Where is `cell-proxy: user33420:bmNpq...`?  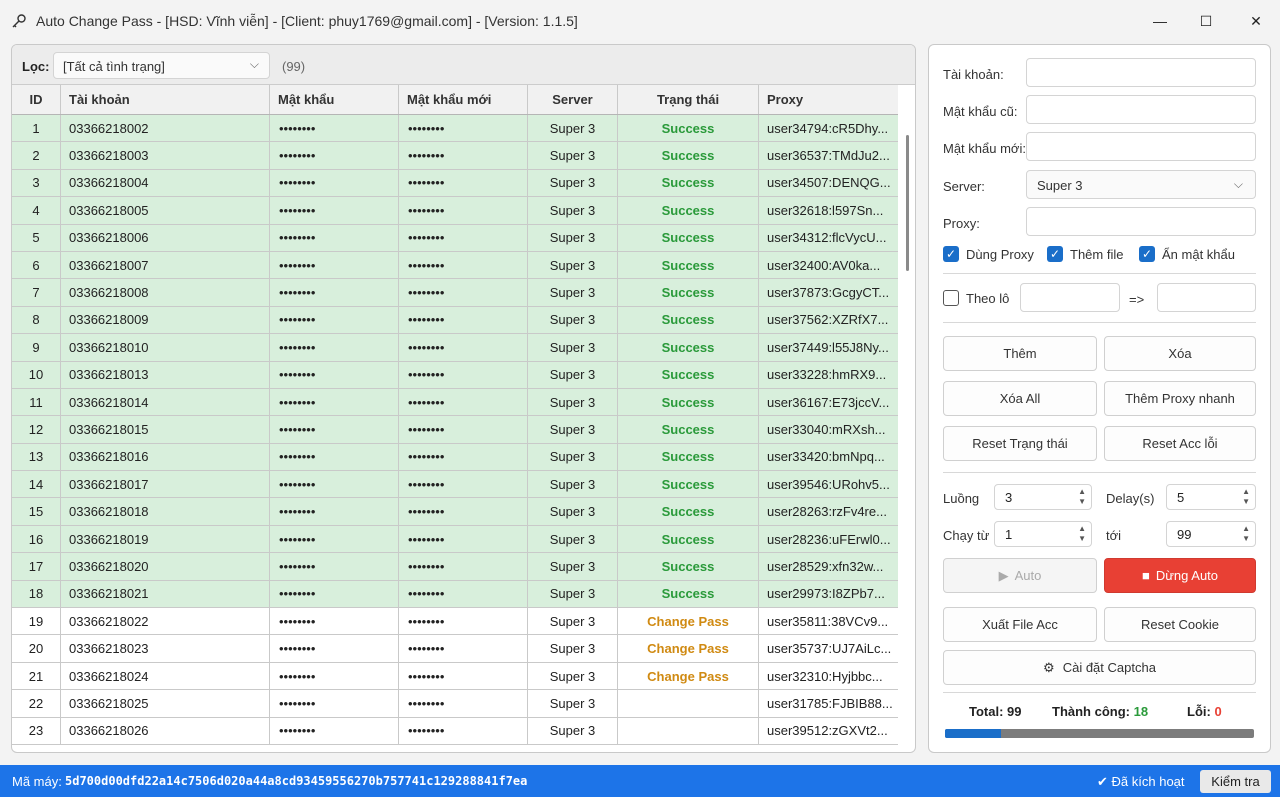 cell-proxy: user33420:bmNpq... is located at coordinates (826, 457).